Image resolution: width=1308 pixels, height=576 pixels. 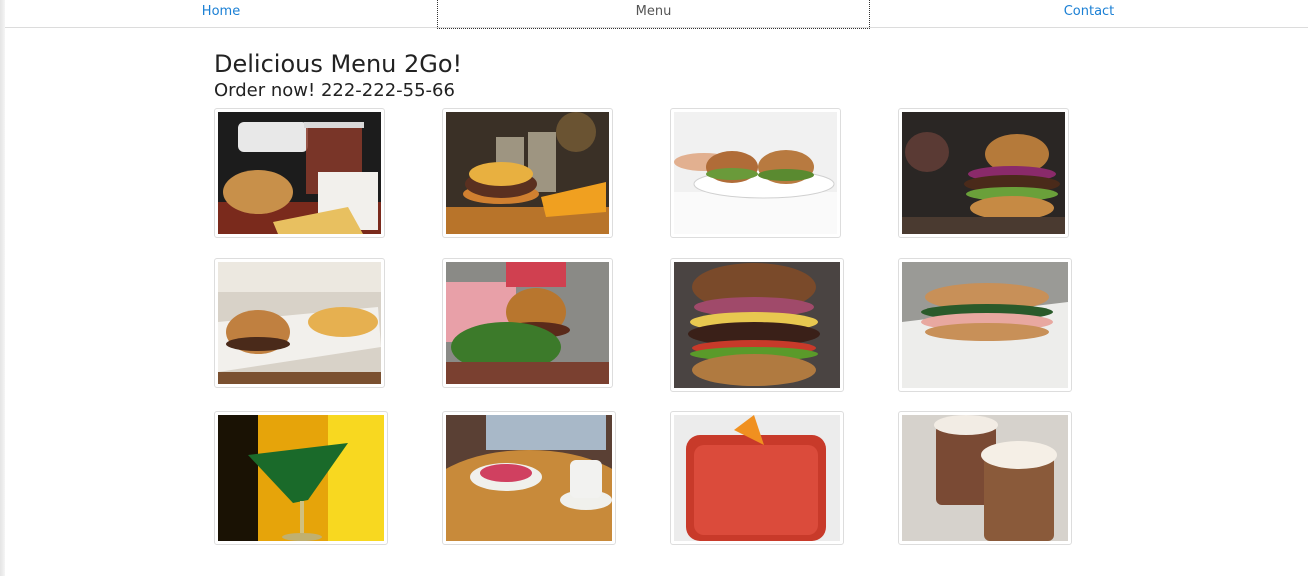 I want to click on burger-salad-checkered-photo, so click(x=527, y=323).